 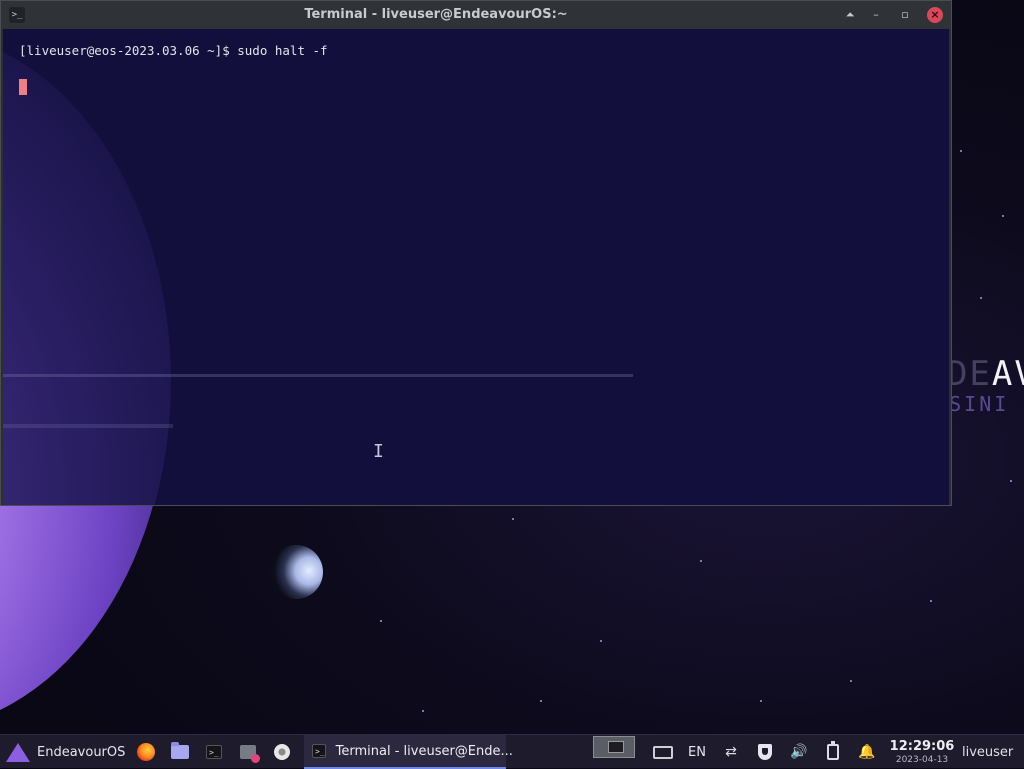 I want to click on shield-icon, so click(x=765, y=752).